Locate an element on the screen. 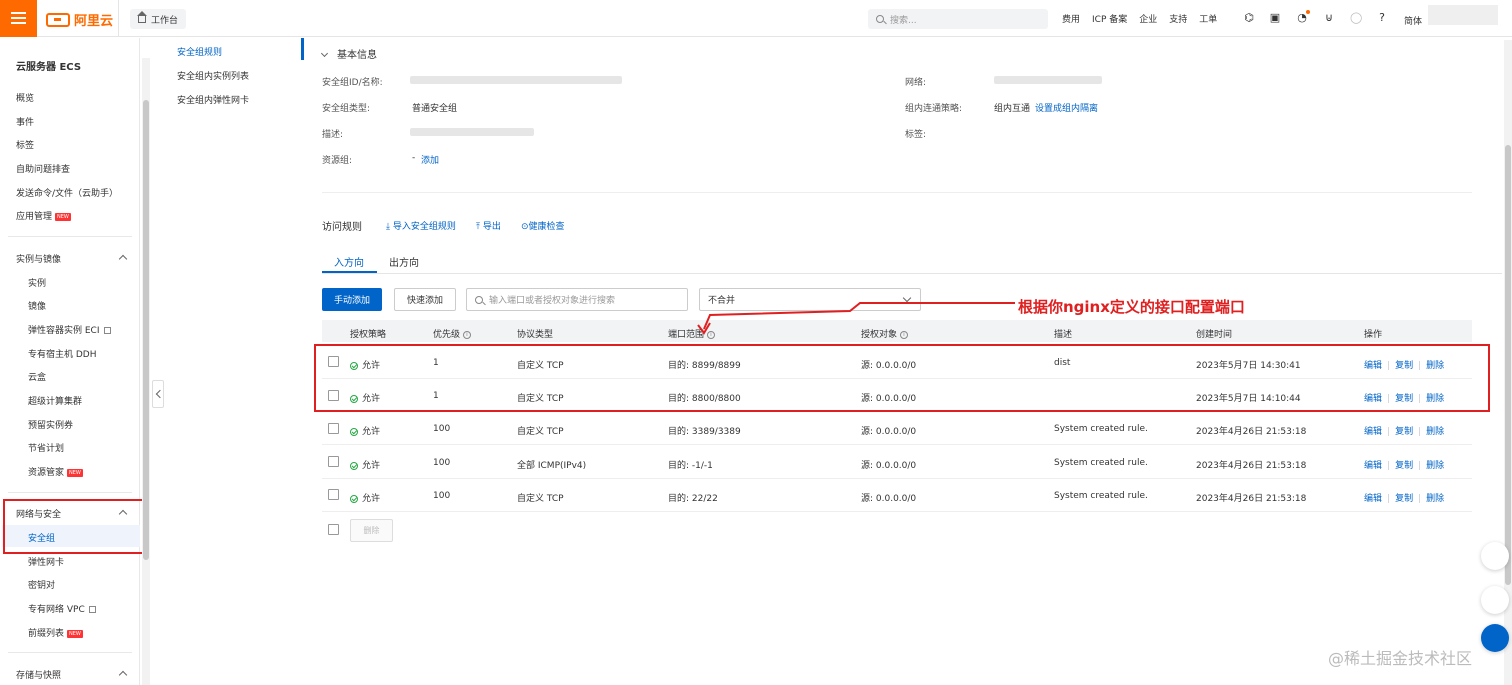 This screenshot has width=1512, height=685. batch-delete-button: 删除 is located at coordinates (371, 530).